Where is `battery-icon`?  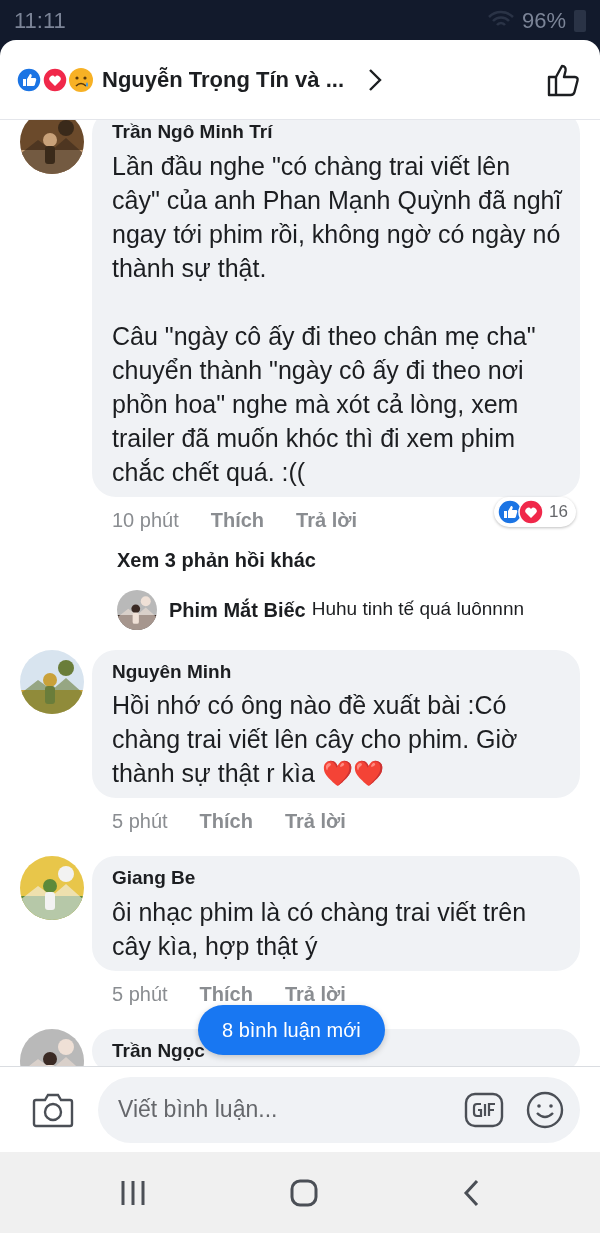 battery-icon is located at coordinates (580, 20).